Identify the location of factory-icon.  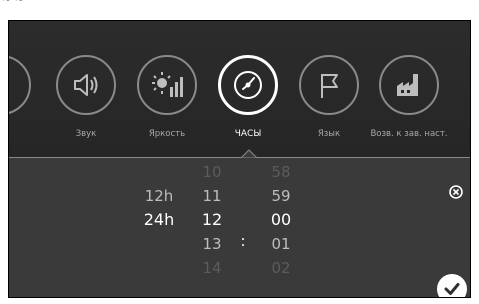
(409, 85).